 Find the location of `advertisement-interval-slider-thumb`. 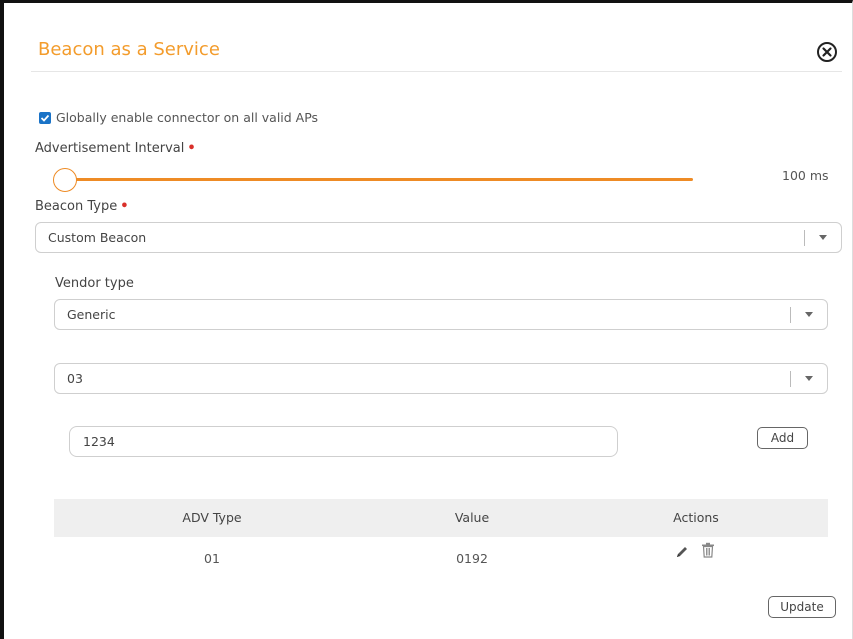

advertisement-interval-slider-thumb is located at coordinates (65, 180).